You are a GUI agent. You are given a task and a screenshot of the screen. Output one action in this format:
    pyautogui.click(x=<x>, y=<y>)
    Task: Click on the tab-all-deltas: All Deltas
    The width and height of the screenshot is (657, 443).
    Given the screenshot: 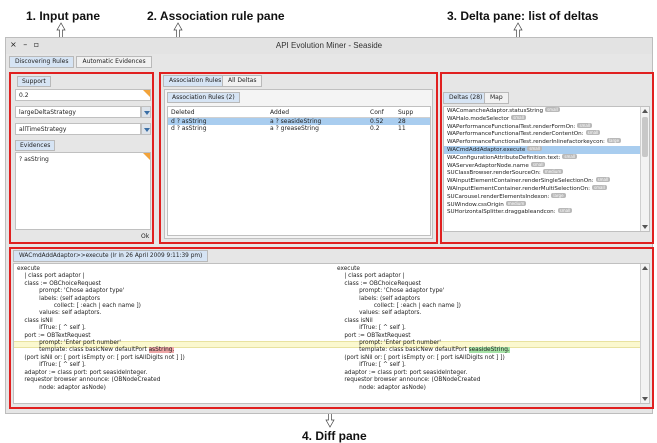 What is the action you would take?
    pyautogui.click(x=242, y=81)
    